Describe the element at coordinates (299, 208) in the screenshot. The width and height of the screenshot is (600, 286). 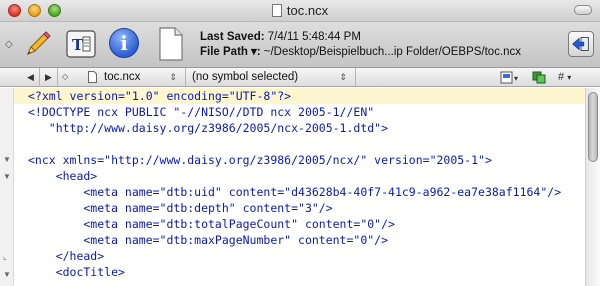
I see `code-line: <meta name="dtb:depth" content="3"/>` at that location.